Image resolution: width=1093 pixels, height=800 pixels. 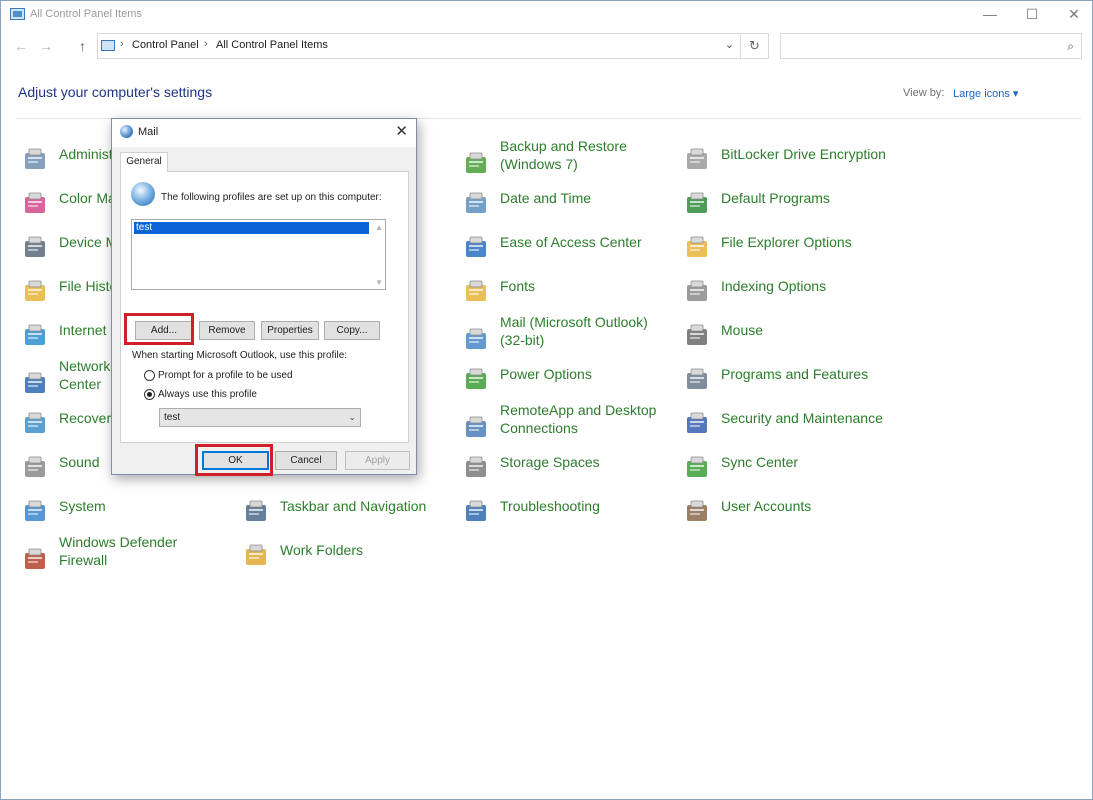 I want to click on control-panel-item-label: Backup and Restore (Windows 7), so click(x=563, y=155).